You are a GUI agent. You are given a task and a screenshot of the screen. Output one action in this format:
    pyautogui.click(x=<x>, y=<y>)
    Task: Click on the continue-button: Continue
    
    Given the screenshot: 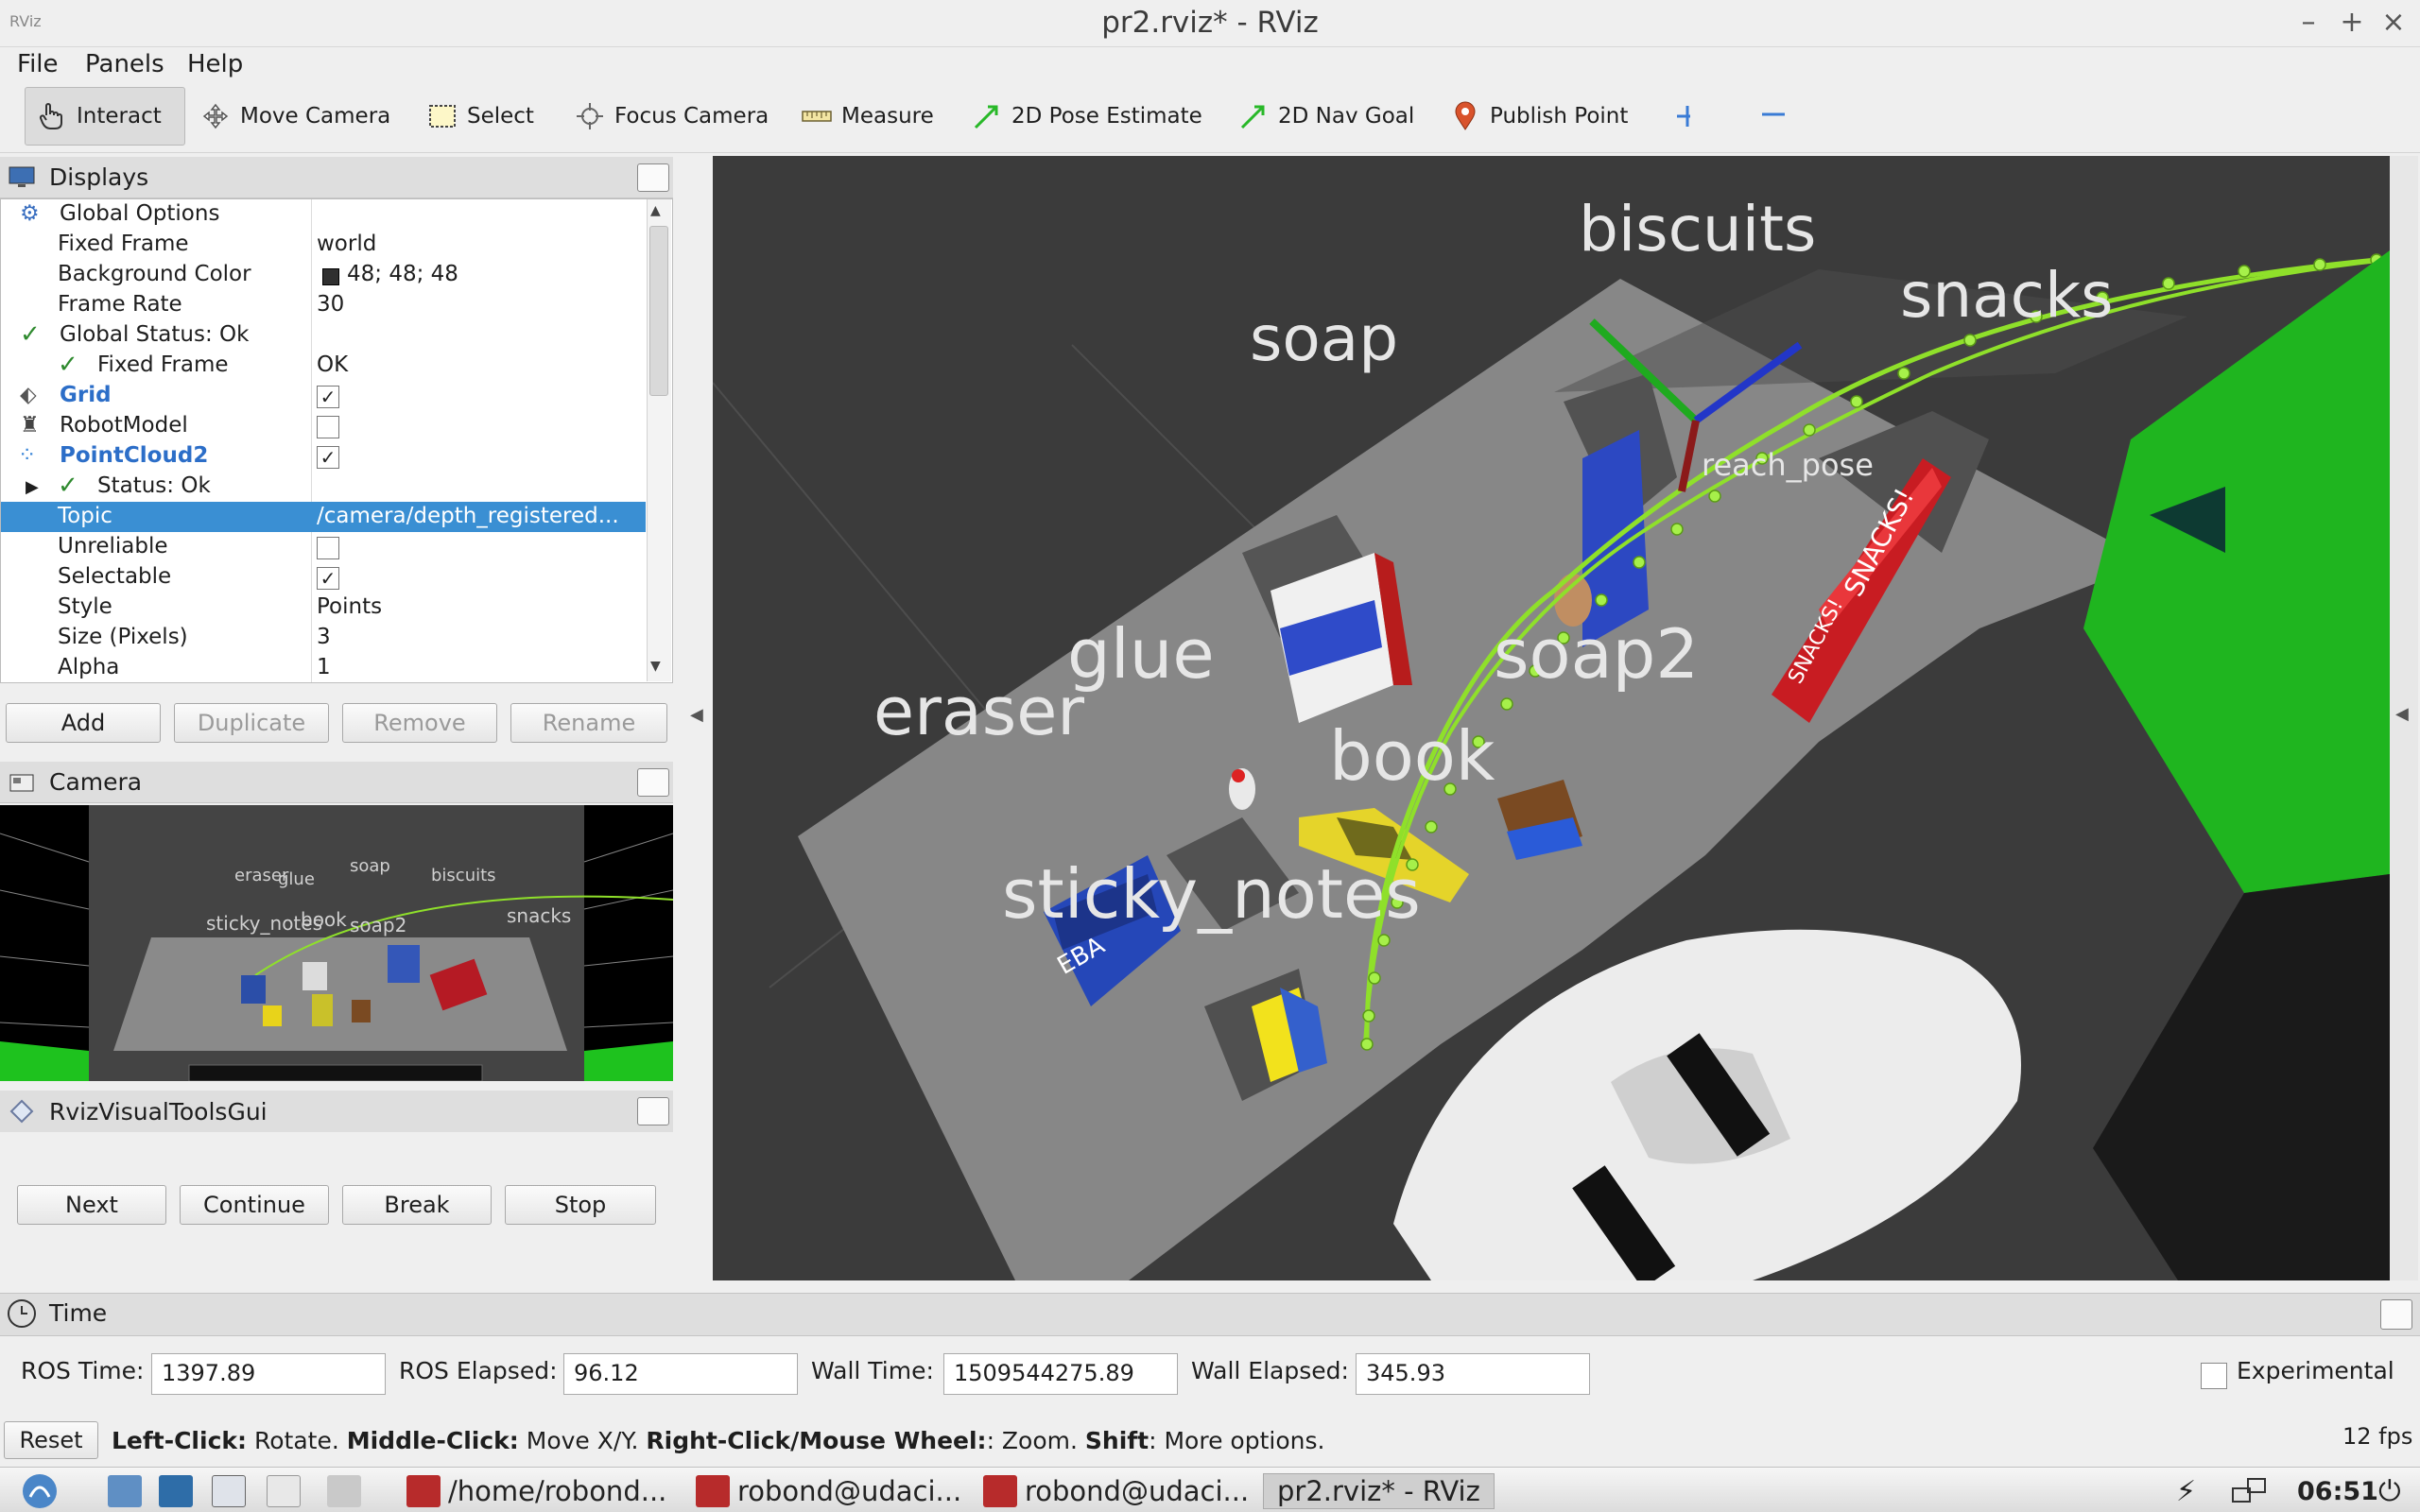 What is the action you would take?
    pyautogui.click(x=254, y=1205)
    